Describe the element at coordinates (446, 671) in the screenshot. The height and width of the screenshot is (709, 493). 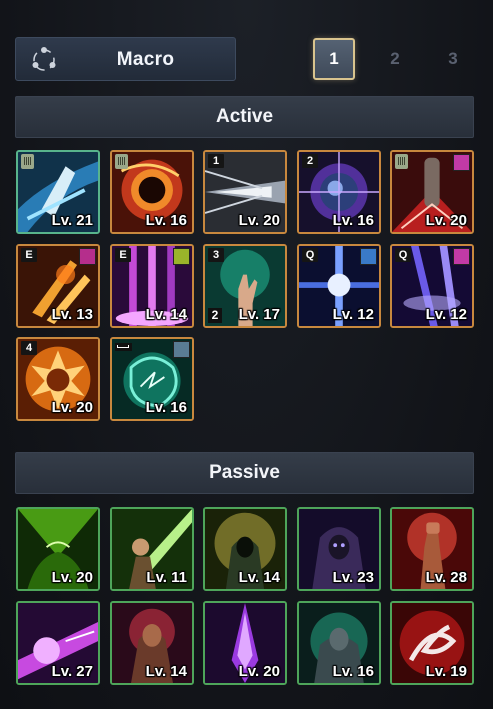
I see `skill-level: Lv. 19` at that location.